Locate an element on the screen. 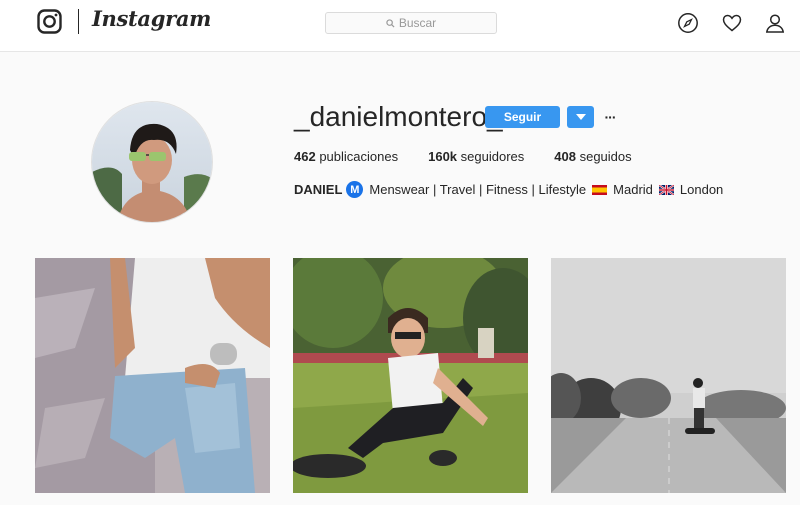  top-nav: Instagram Buscar is located at coordinates (400, 26).